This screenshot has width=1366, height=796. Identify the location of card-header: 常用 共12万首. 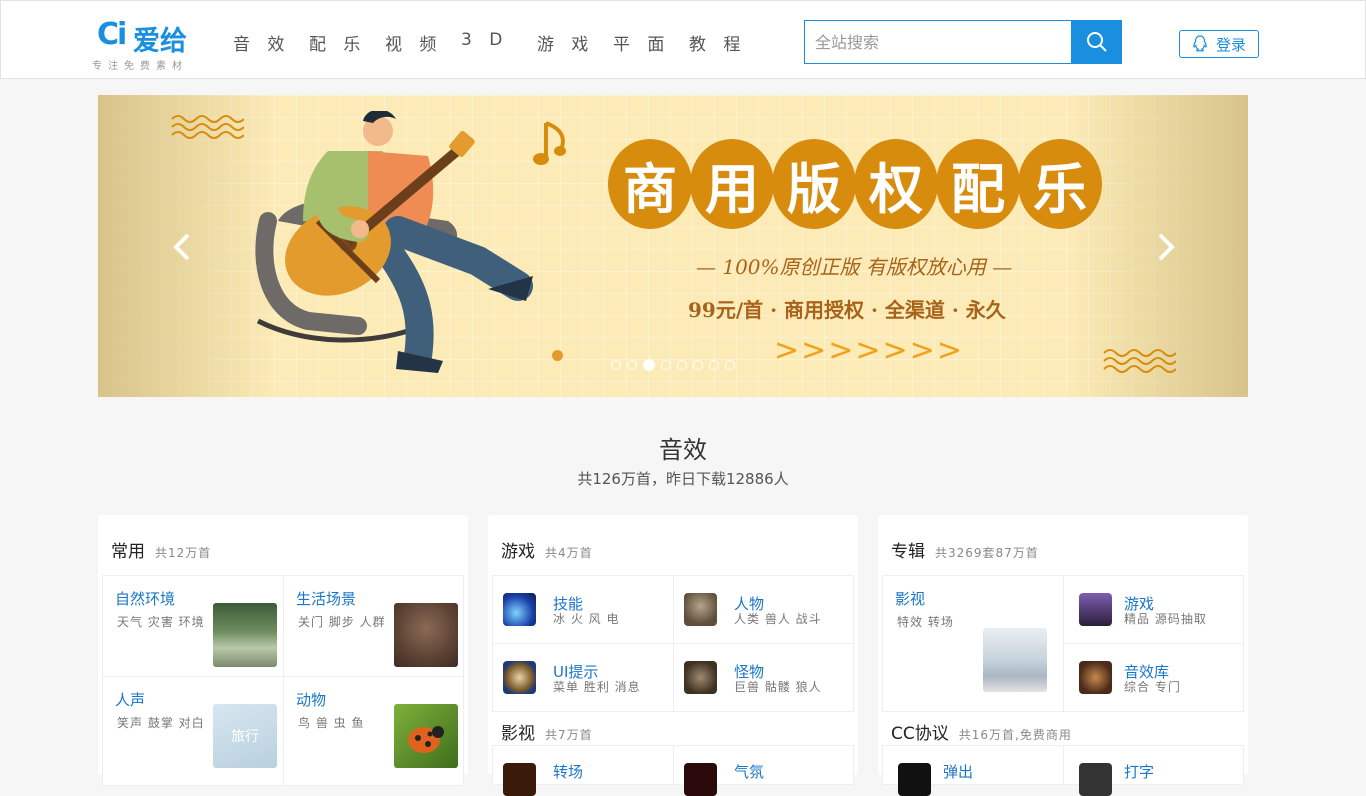
(161, 549).